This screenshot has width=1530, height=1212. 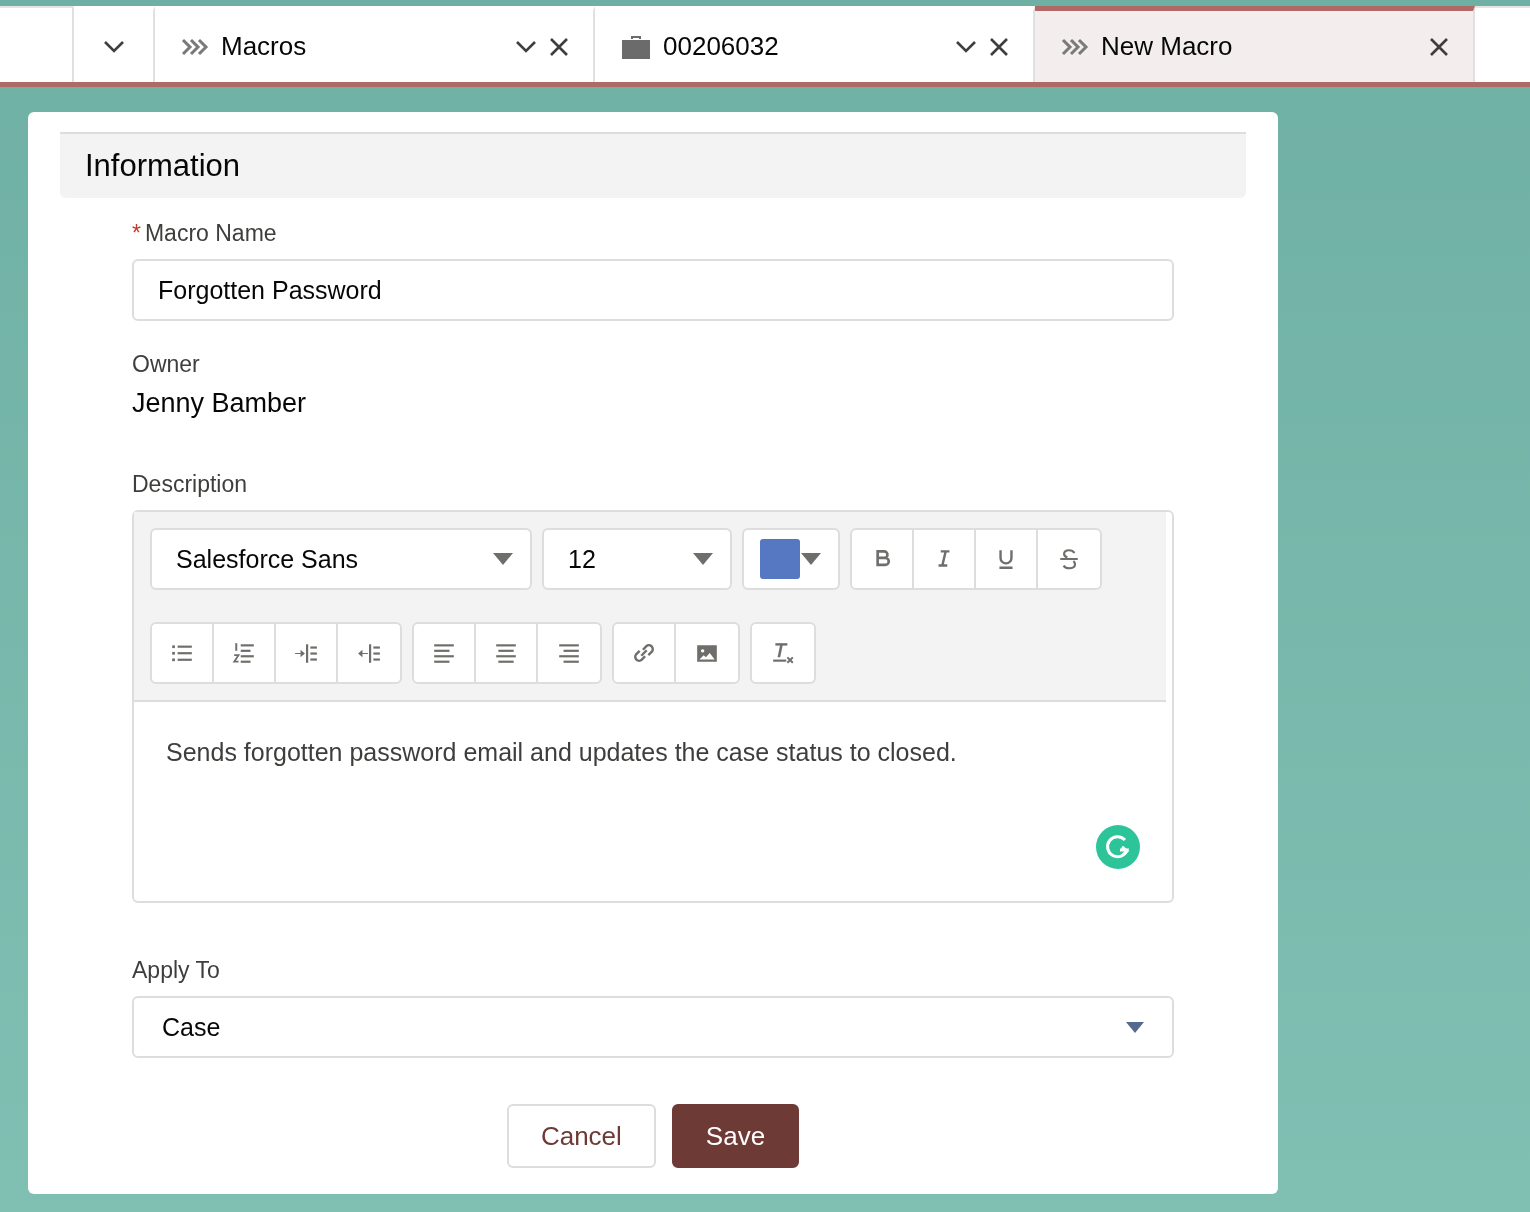 I want to click on tab-label: New Macro, so click(x=1259, y=46).